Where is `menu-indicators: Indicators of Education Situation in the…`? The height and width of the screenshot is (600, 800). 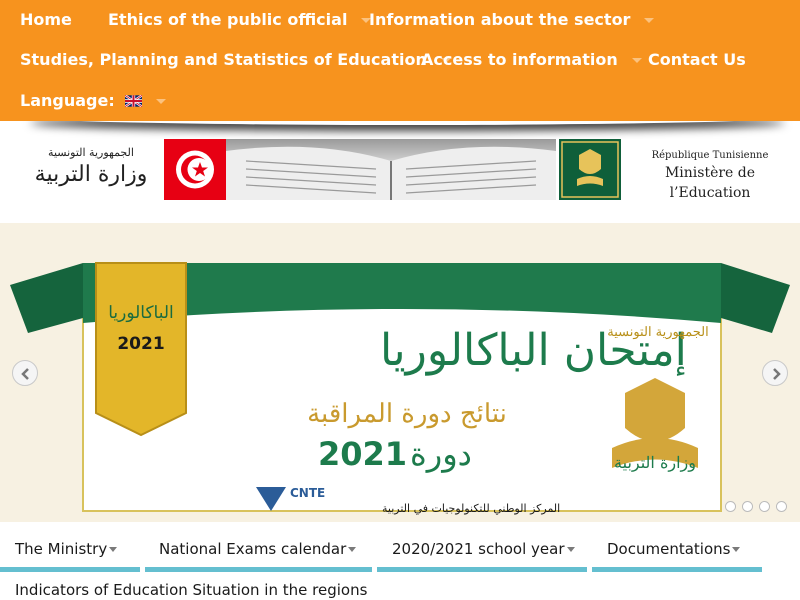
menu-indicators: Indicators of Education Situation in the… is located at coordinates (200, 585).